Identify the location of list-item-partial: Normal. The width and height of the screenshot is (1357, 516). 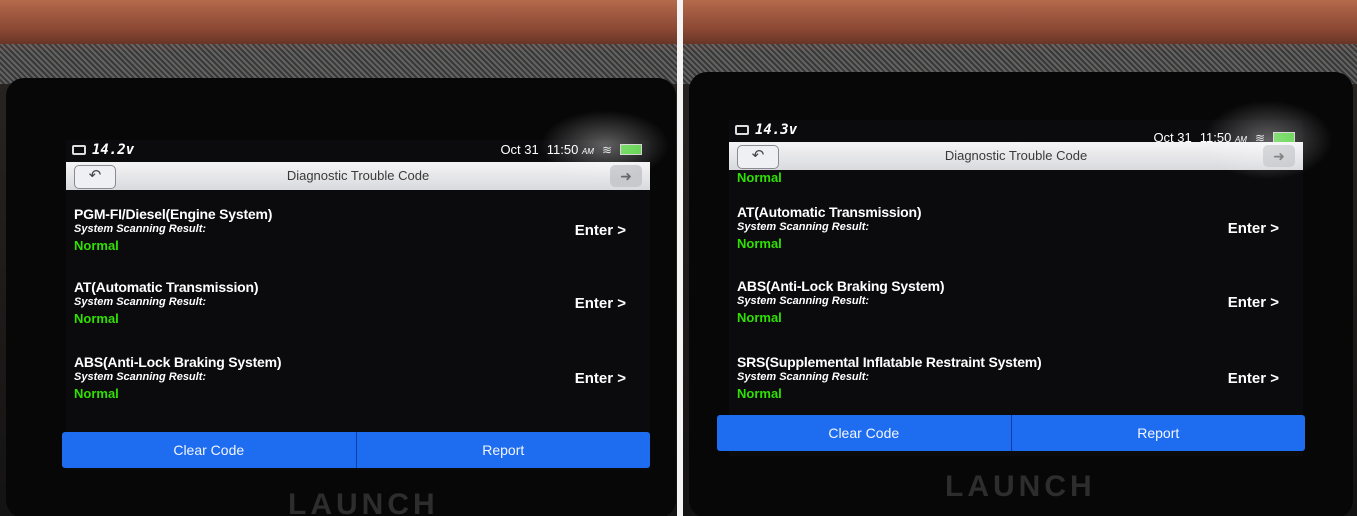
(1016, 177).